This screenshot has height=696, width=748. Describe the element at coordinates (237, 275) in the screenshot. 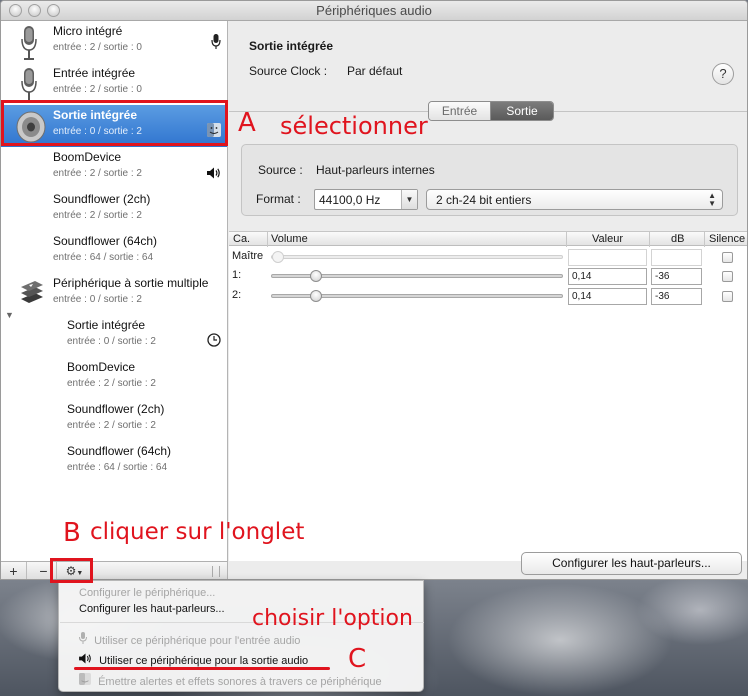

I see `channel-label: 1:` at that location.